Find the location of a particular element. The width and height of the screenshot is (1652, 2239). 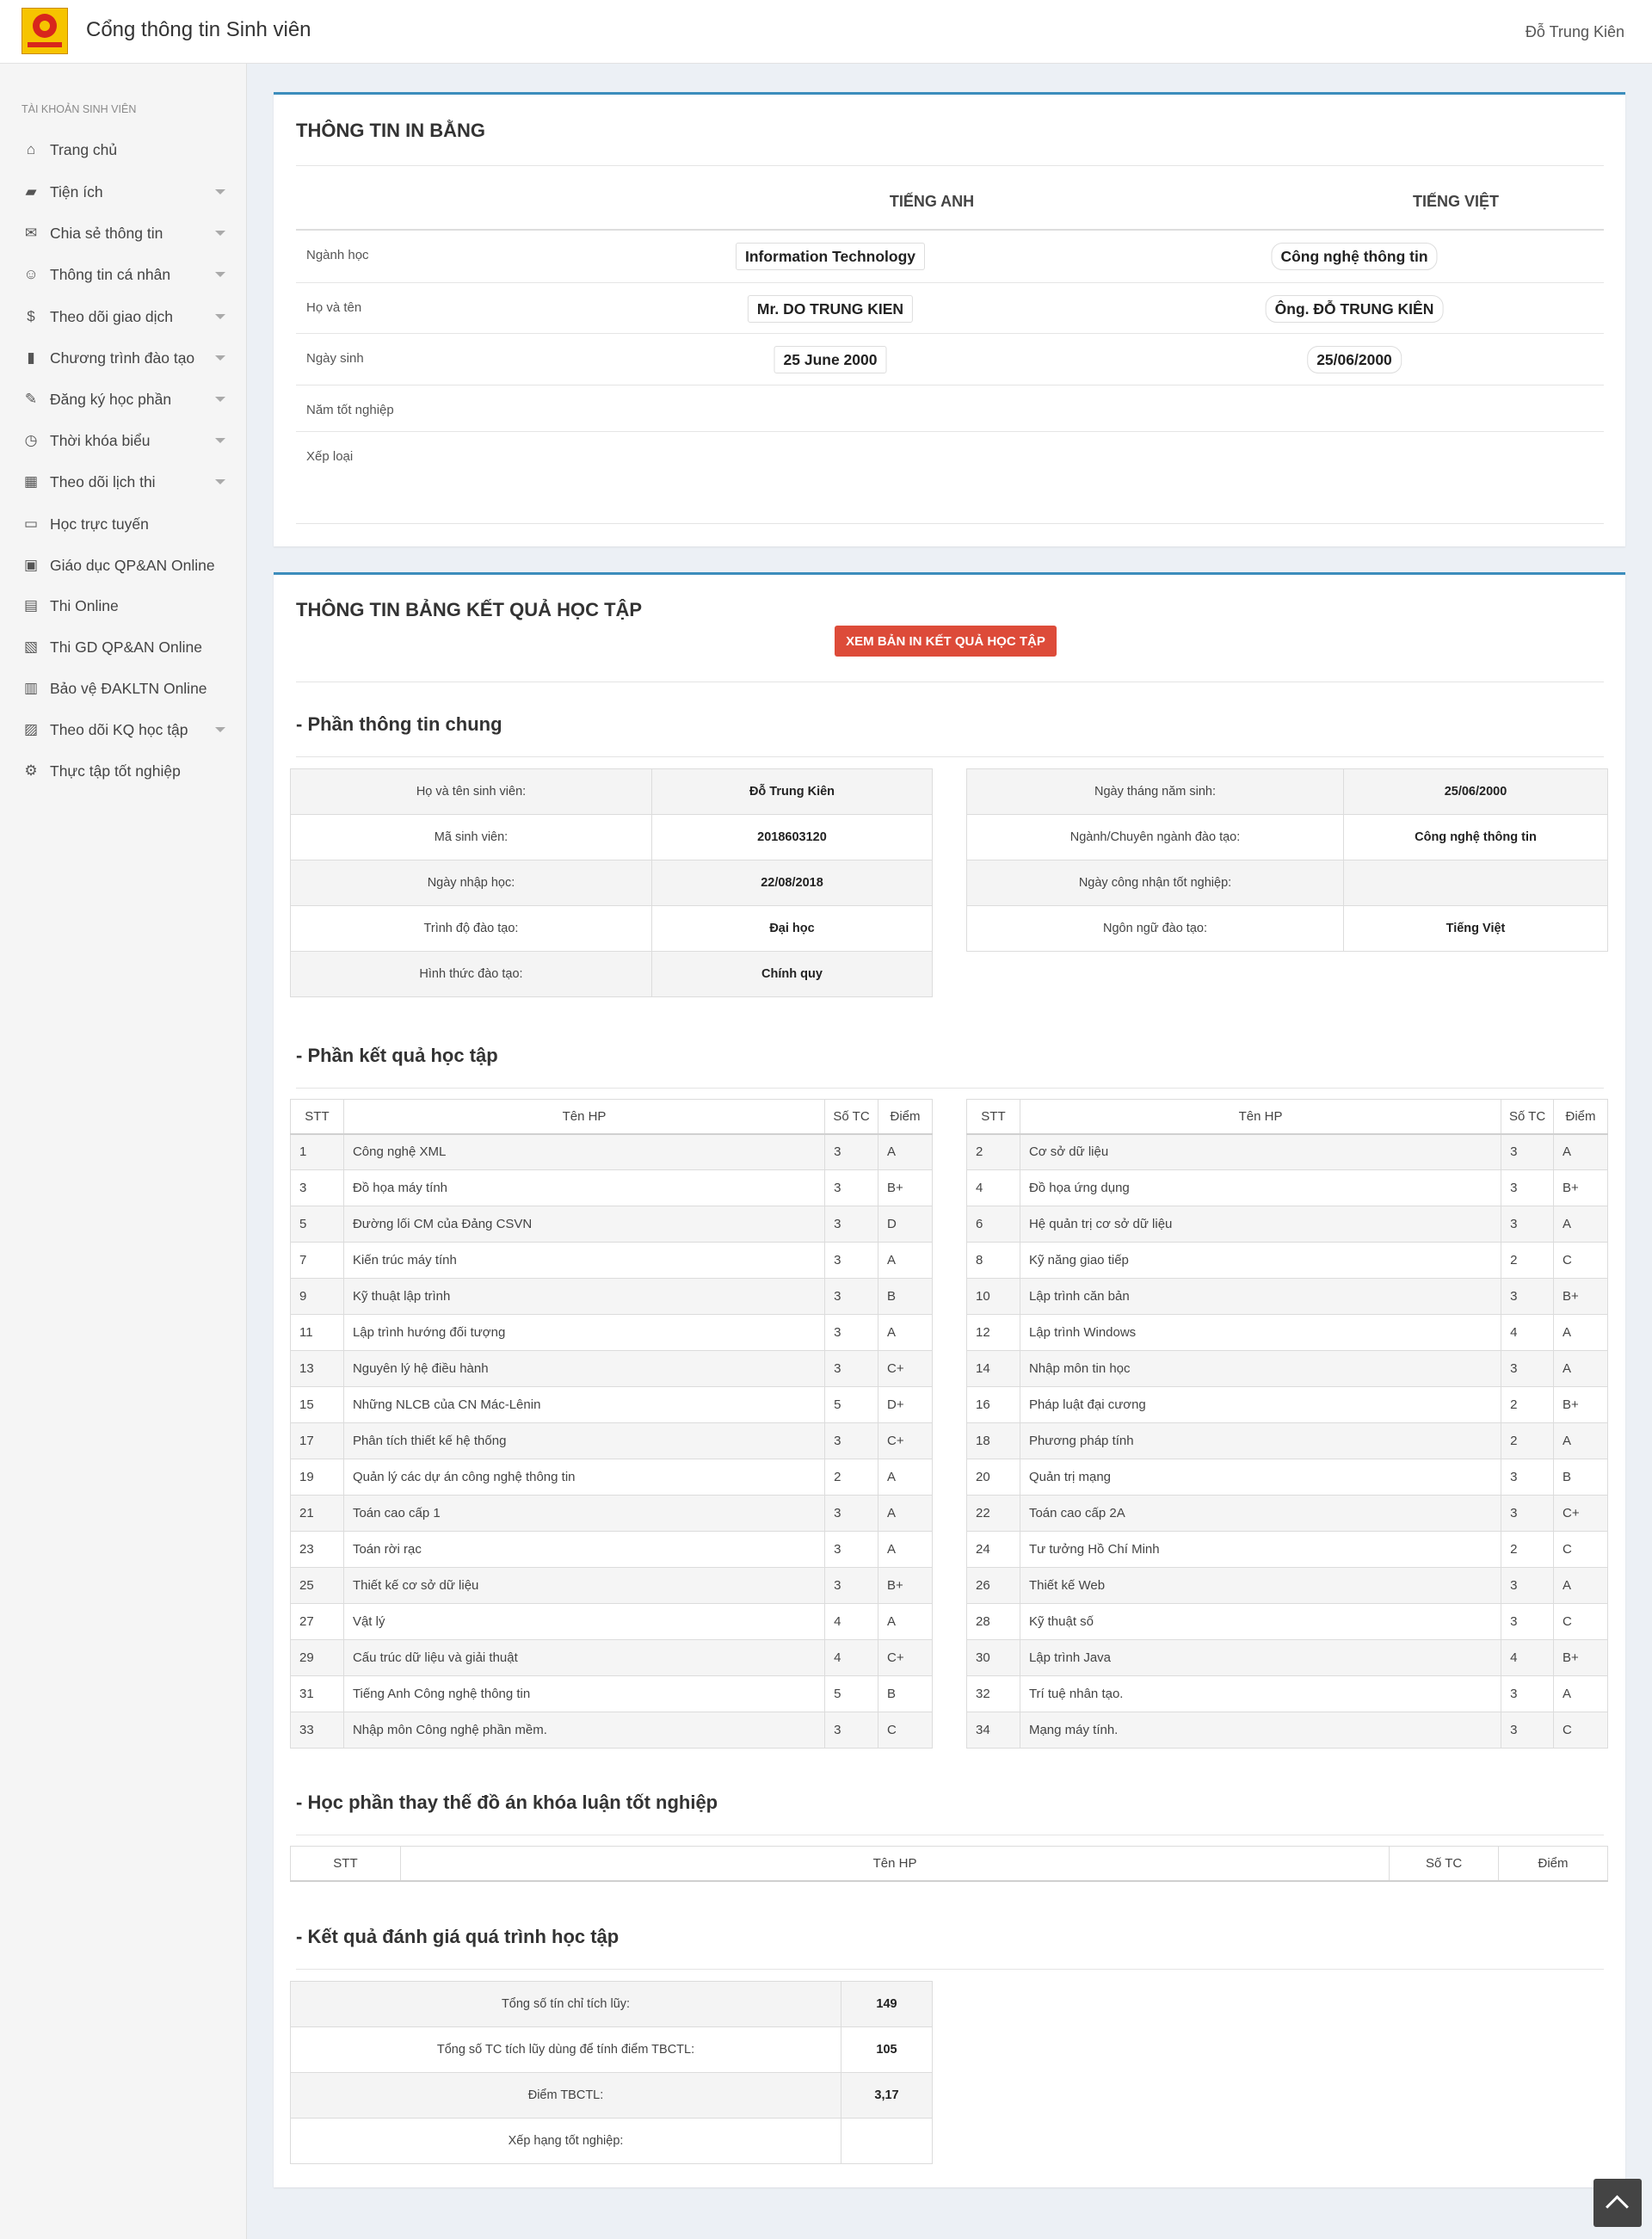

results-title: THÔNG TIN BẢNG KẾT QUẢ HỌC TẬP is located at coordinates (469, 609).